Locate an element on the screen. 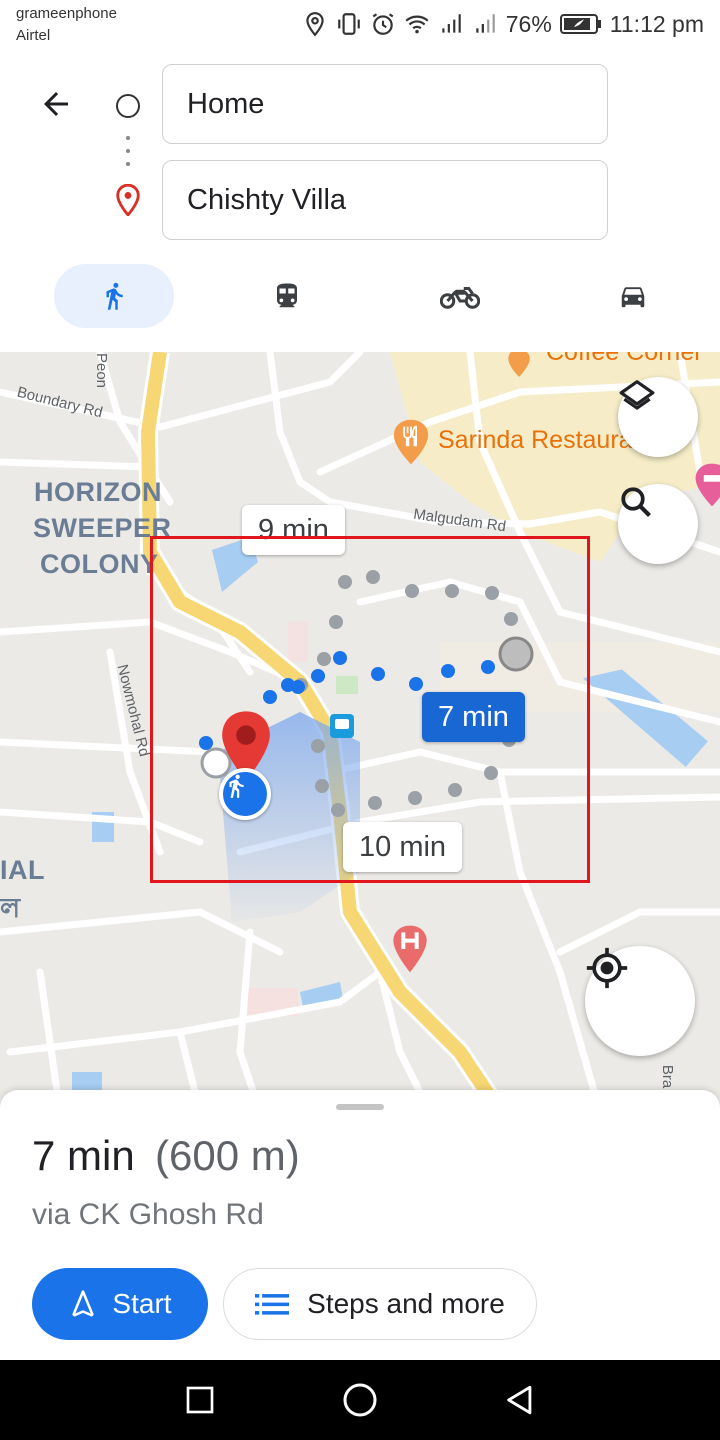 Image resolution: width=720 pixels, height=1440 pixels. back-nav-button is located at coordinates (520, 1400).